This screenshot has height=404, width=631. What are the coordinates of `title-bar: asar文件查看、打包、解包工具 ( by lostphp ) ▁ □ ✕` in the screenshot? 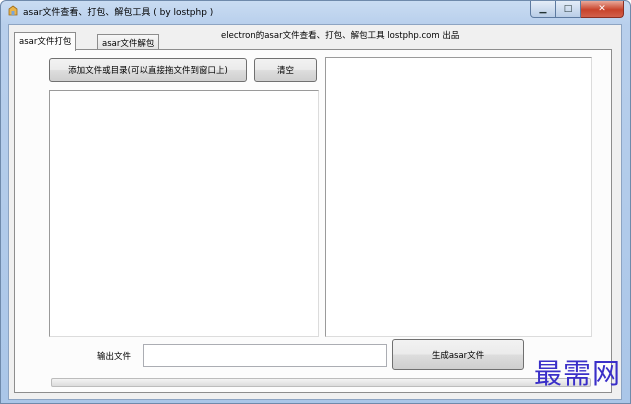 It's located at (315, 12).